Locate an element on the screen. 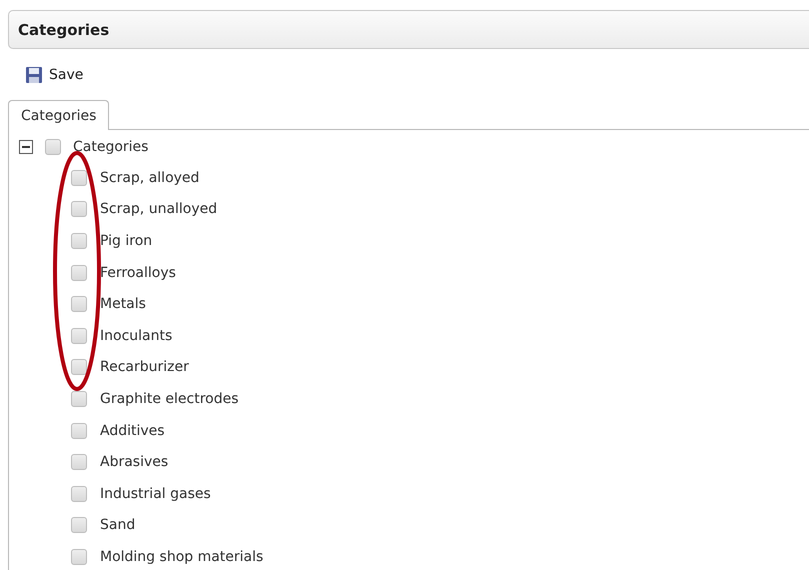 This screenshot has width=809, height=570. tab: Categories is located at coordinates (59, 115).